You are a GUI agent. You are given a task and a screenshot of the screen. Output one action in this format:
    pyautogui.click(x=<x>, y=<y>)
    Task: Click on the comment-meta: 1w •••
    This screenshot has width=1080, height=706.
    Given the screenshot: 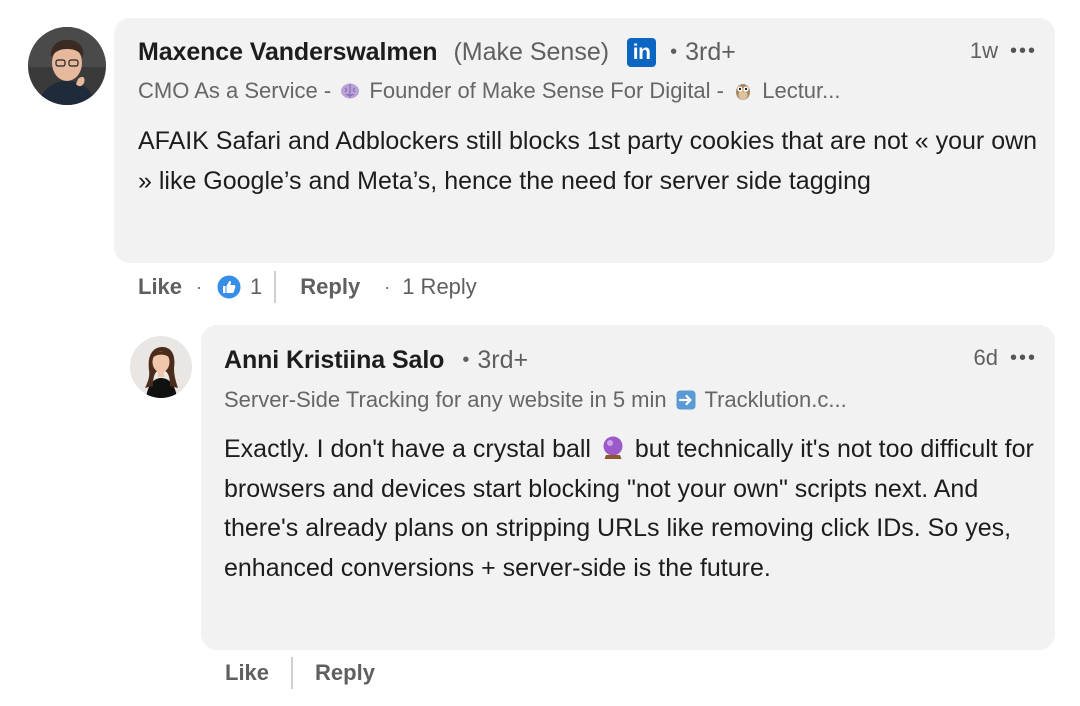 What is the action you would take?
    pyautogui.click(x=1003, y=51)
    